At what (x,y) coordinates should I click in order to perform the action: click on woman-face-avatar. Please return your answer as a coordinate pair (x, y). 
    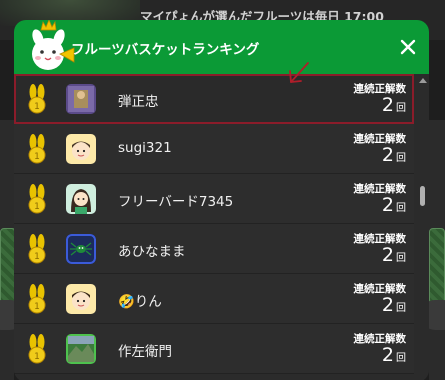
    Looking at the image, I should click on (81, 199).